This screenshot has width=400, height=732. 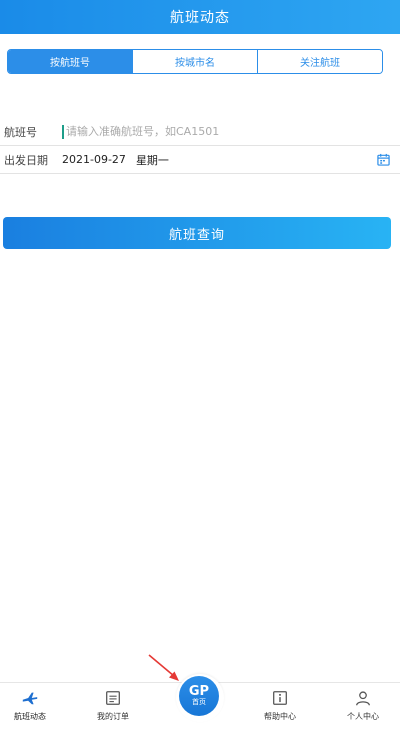 What do you see at coordinates (152, 160) in the screenshot?
I see `departure-weekday: 星期一` at bounding box center [152, 160].